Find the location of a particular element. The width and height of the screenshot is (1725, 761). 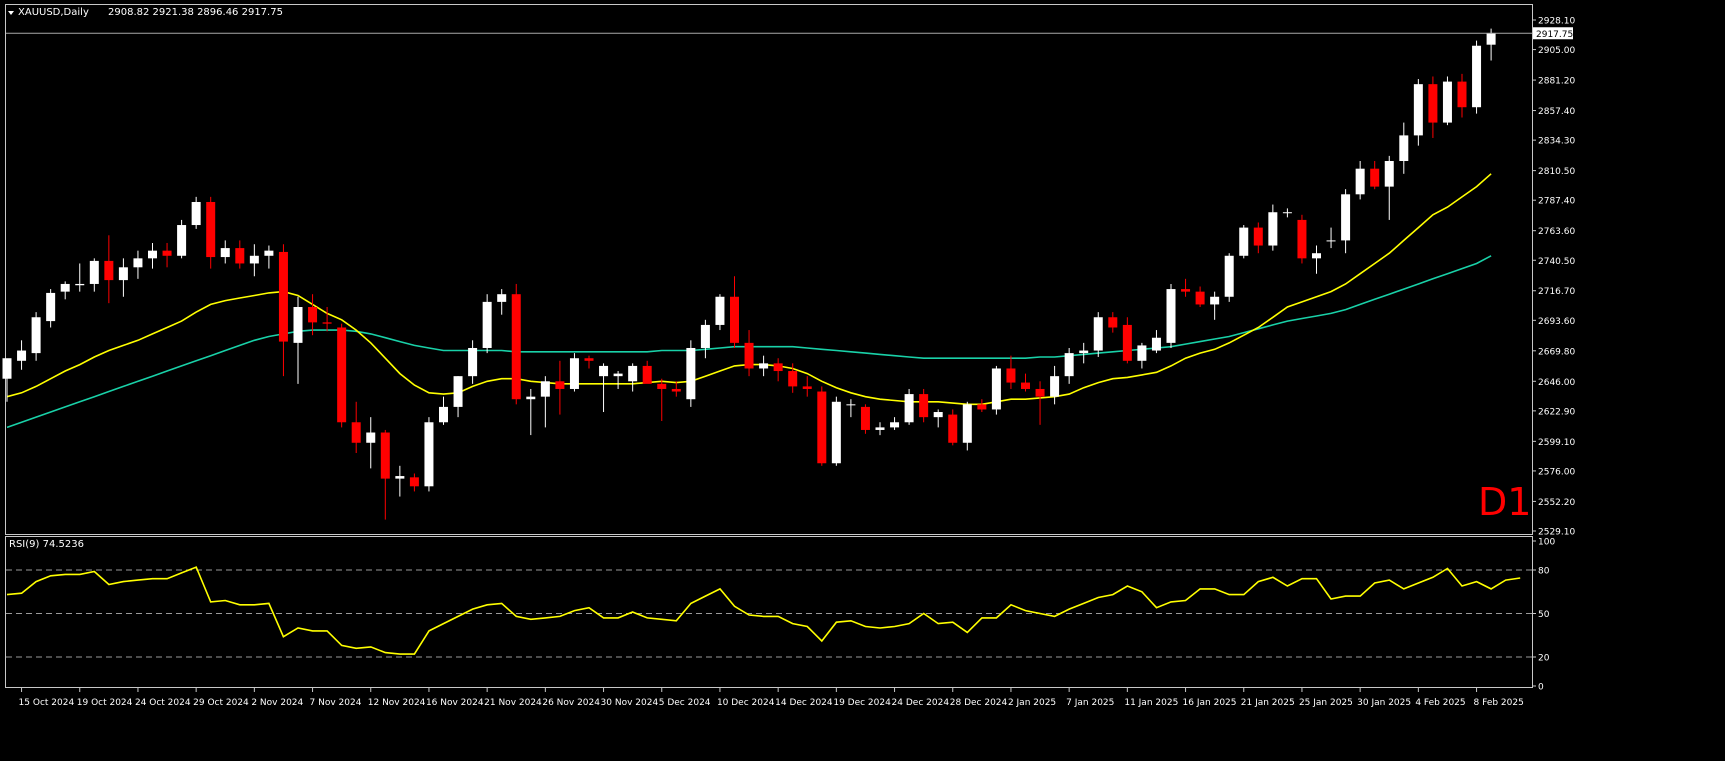

price-tick-label: 2646.00 is located at coordinates (1556, 383).